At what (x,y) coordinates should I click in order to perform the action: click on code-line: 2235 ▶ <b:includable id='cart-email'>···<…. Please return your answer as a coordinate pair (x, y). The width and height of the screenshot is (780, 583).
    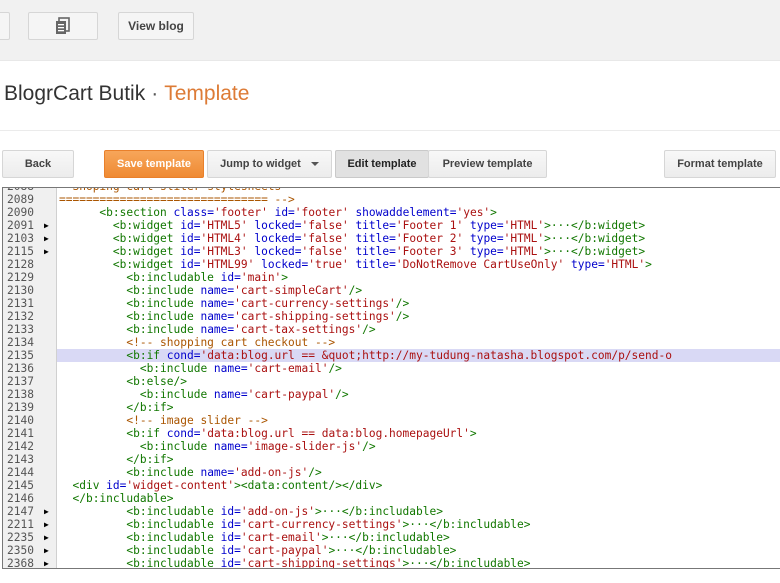
    Looking at the image, I should click on (391, 537).